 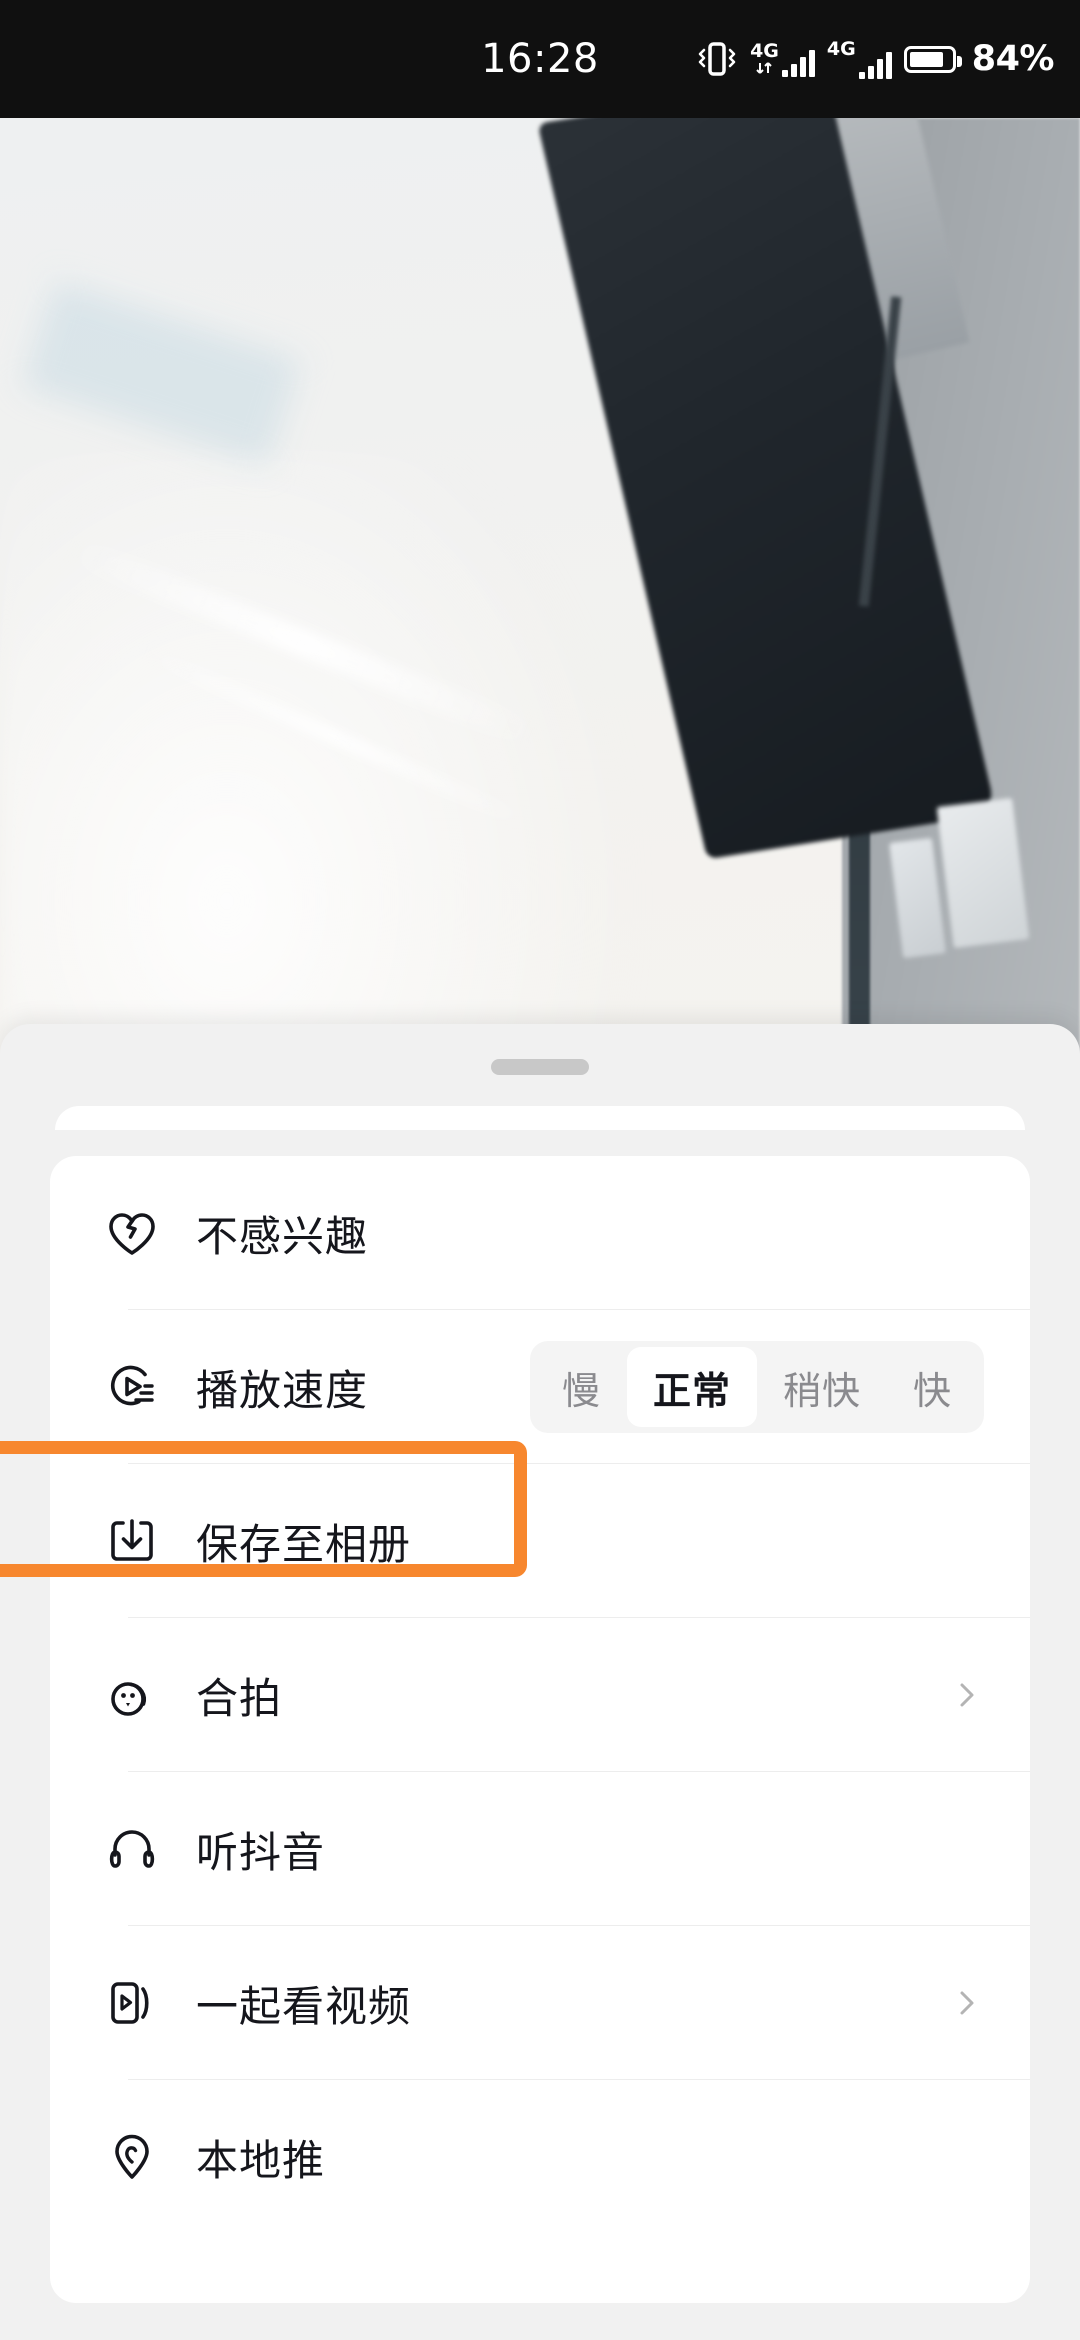 I want to click on drag-handle, so click(x=540, y=1067).